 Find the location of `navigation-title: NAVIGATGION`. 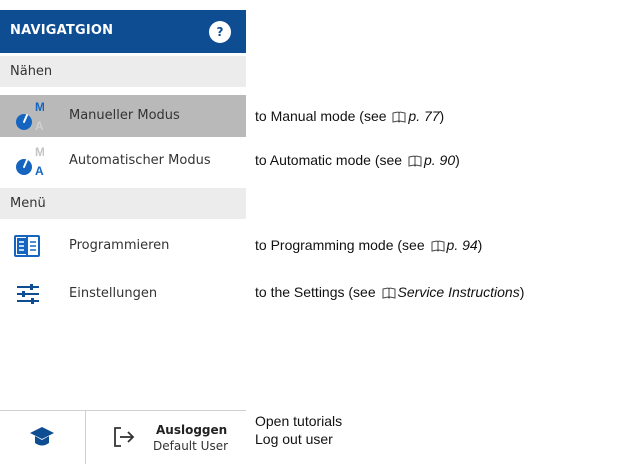

navigation-title: NAVIGATGION is located at coordinates (62, 30).